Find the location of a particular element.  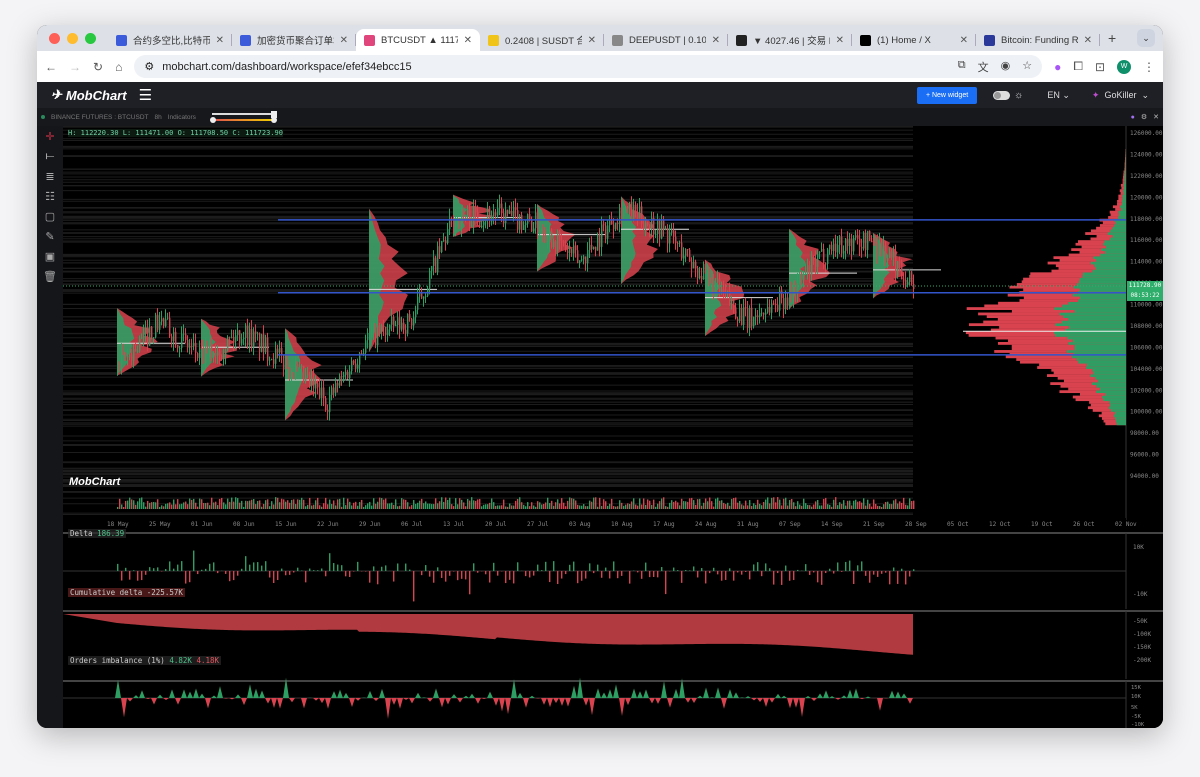

browser-tab: Bitcoin: Funding Rate ✕ is located at coordinates (1038, 40).